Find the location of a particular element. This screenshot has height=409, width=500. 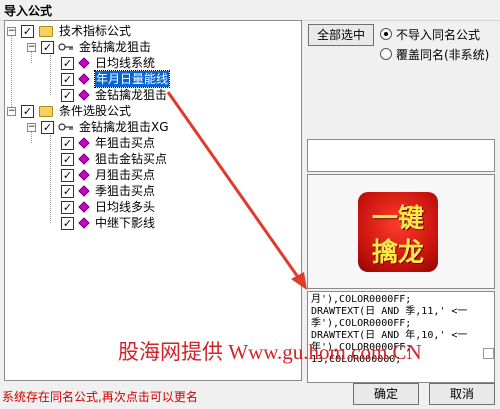

watermark-text: 股海网提供 Www.gu.hom.com.CN is located at coordinates (270, 352).